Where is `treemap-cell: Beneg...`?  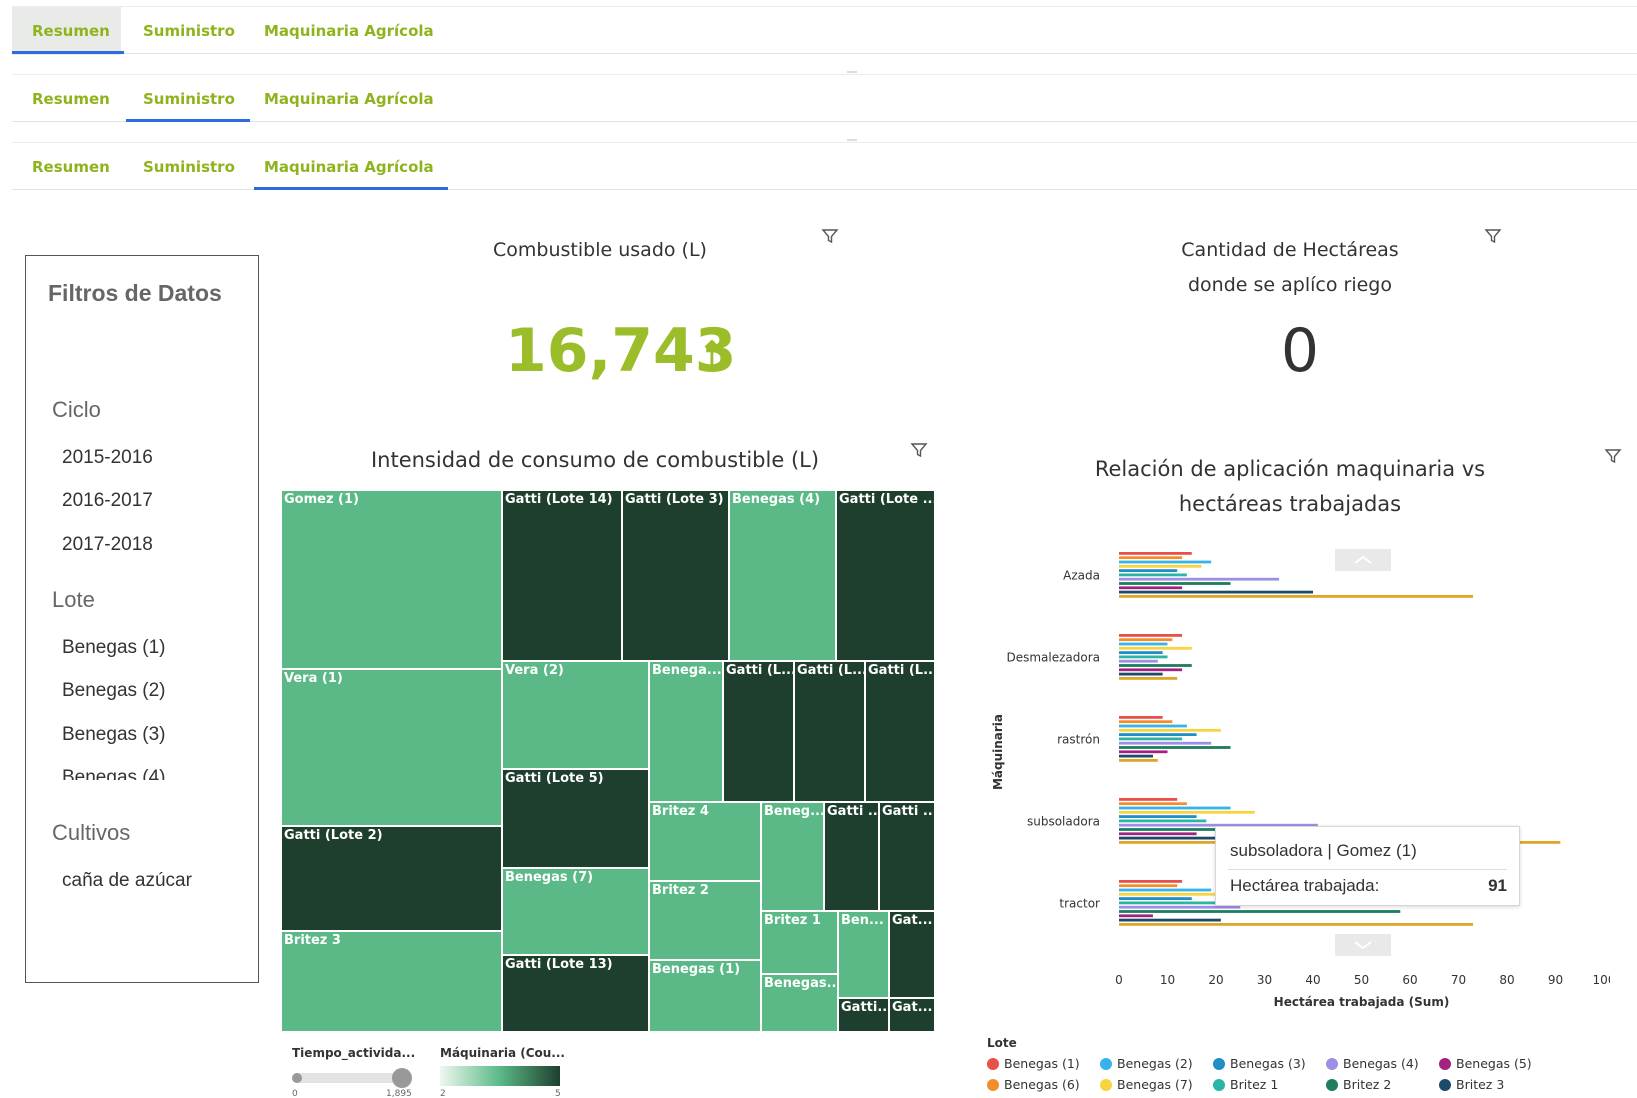 treemap-cell: Beneg... is located at coordinates (792, 856).